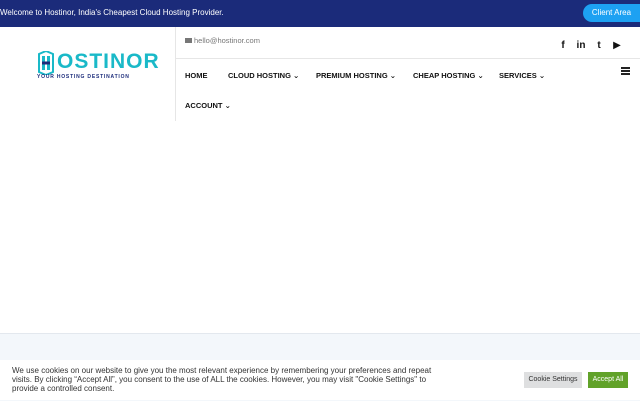  I want to click on contact-email: hello@hostinor.com, so click(222, 40).